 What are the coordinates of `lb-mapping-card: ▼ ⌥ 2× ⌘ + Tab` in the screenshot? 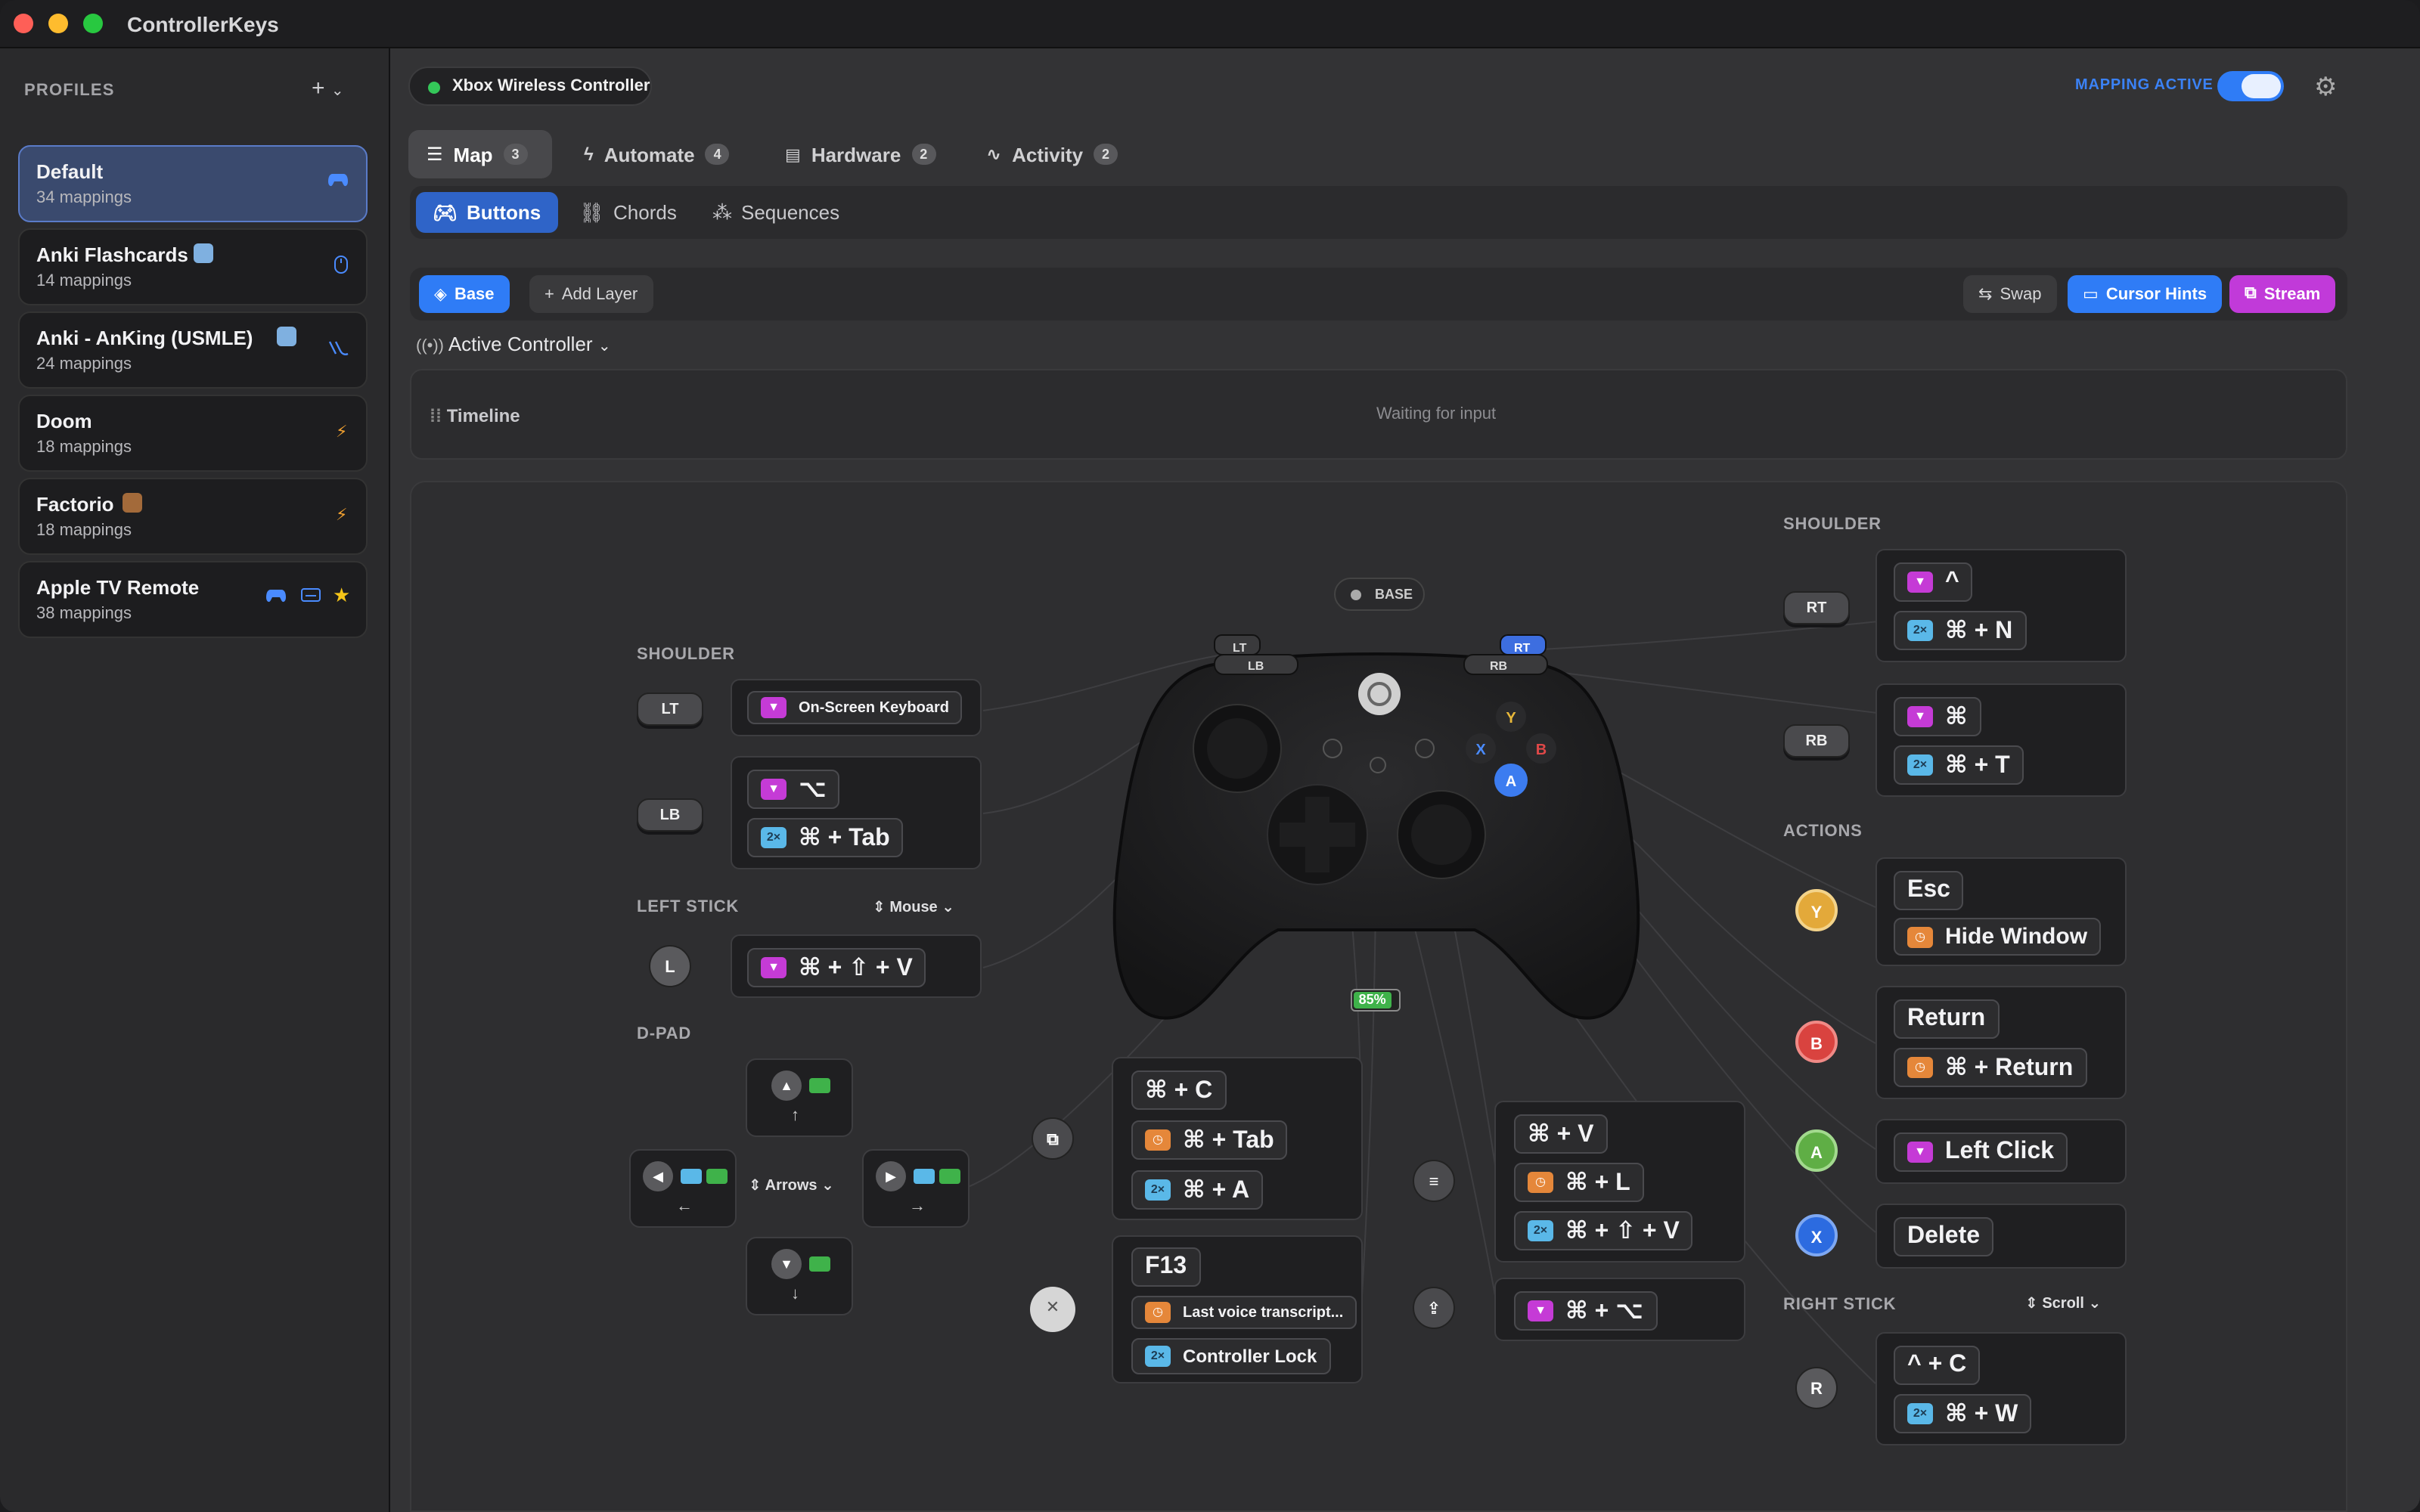 It's located at (856, 812).